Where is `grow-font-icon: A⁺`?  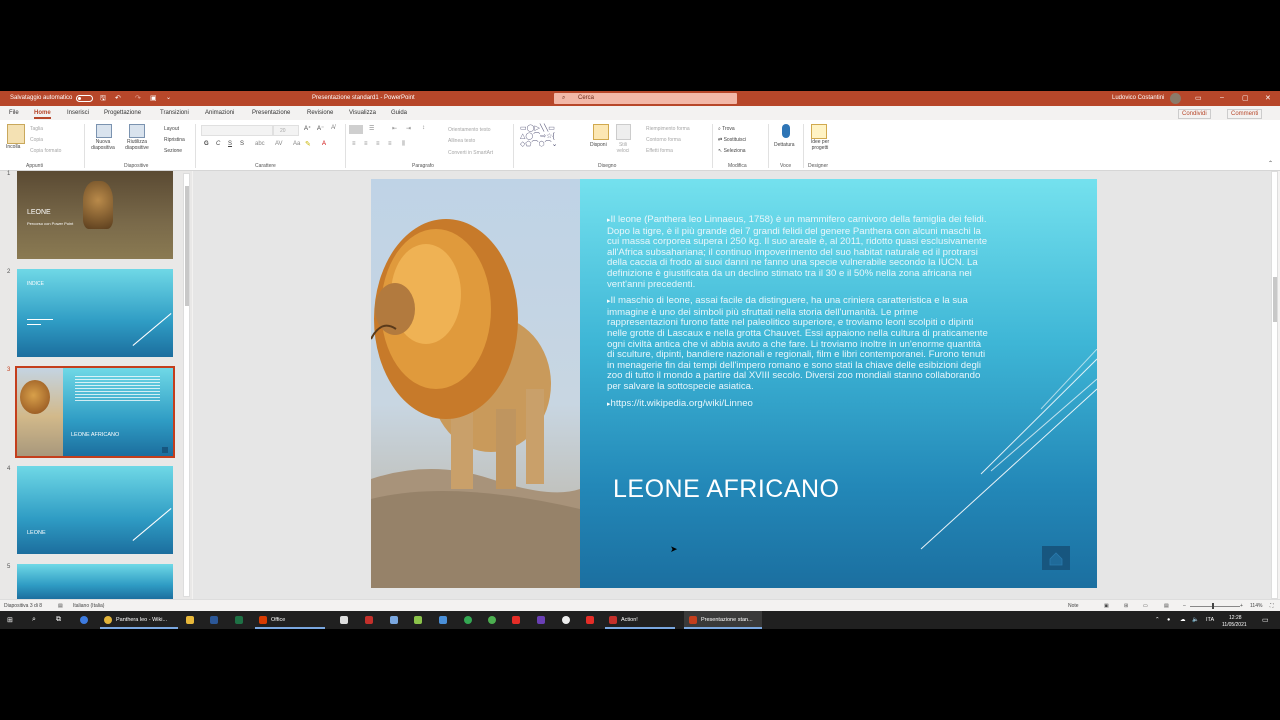
grow-font-icon: A⁺ is located at coordinates (307, 128).